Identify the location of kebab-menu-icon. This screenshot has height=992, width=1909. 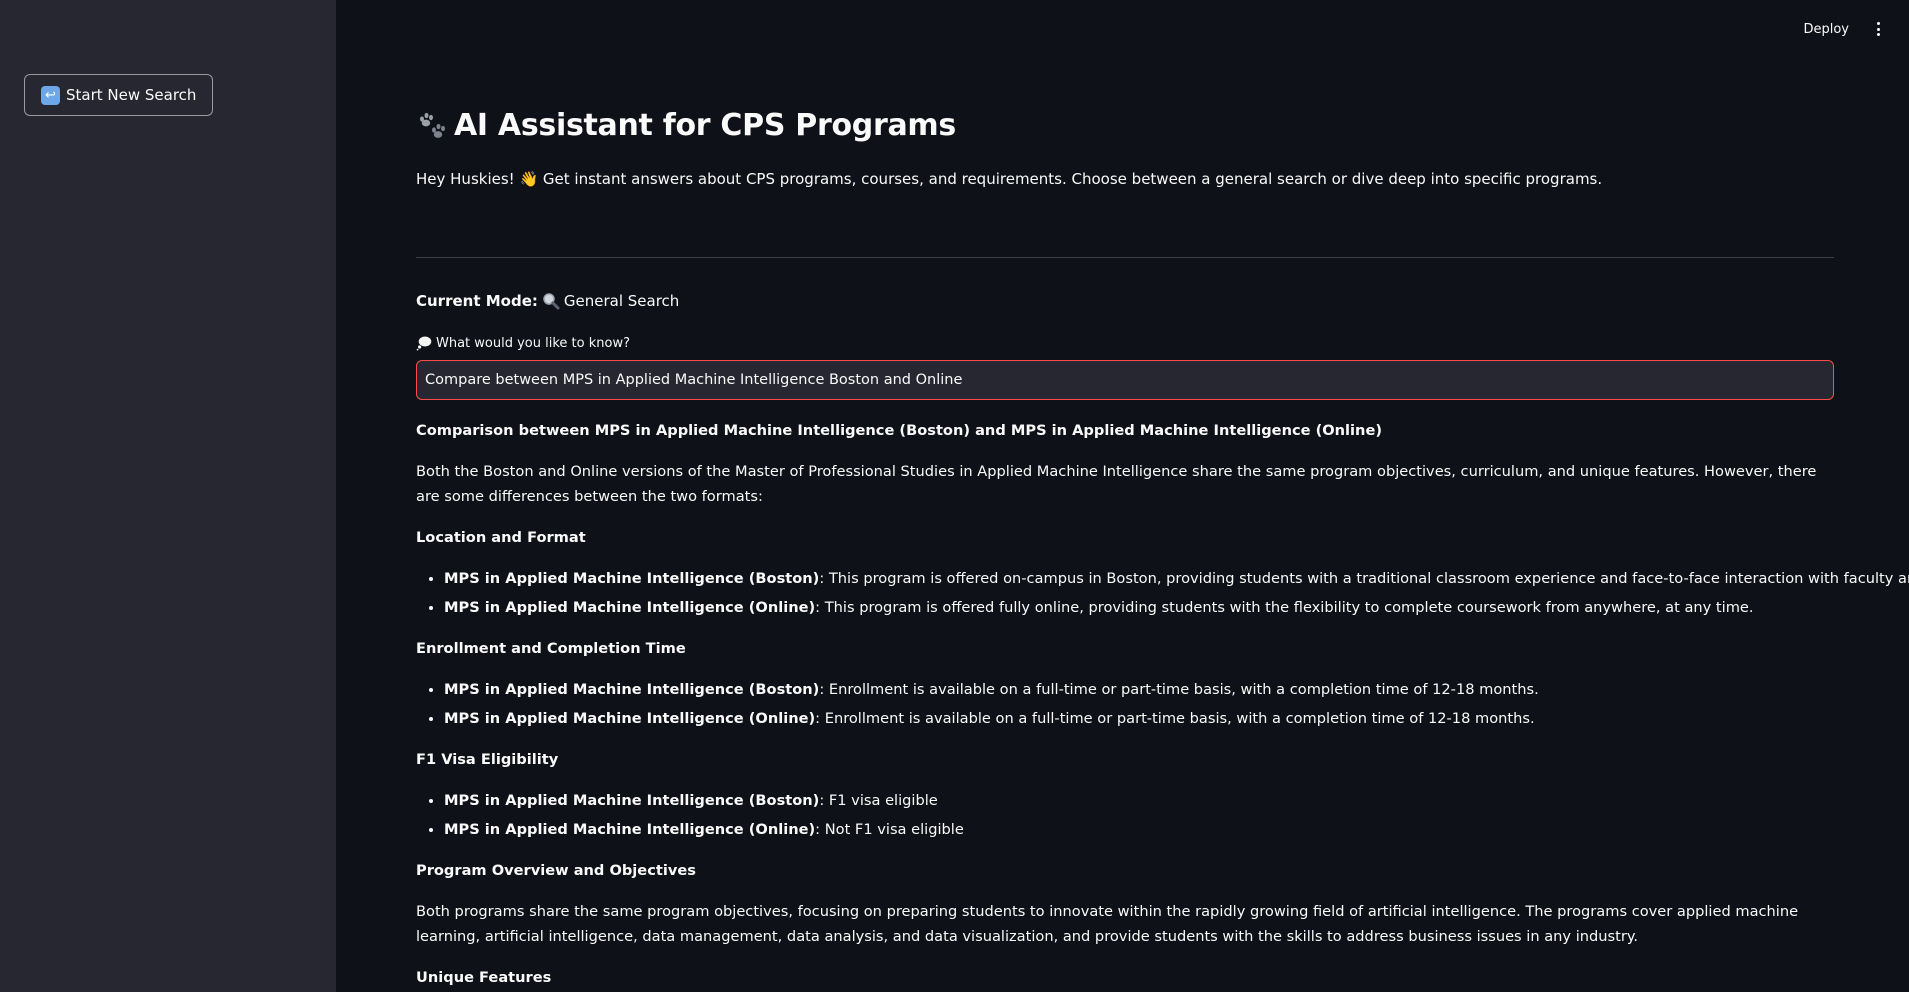
(1878, 29).